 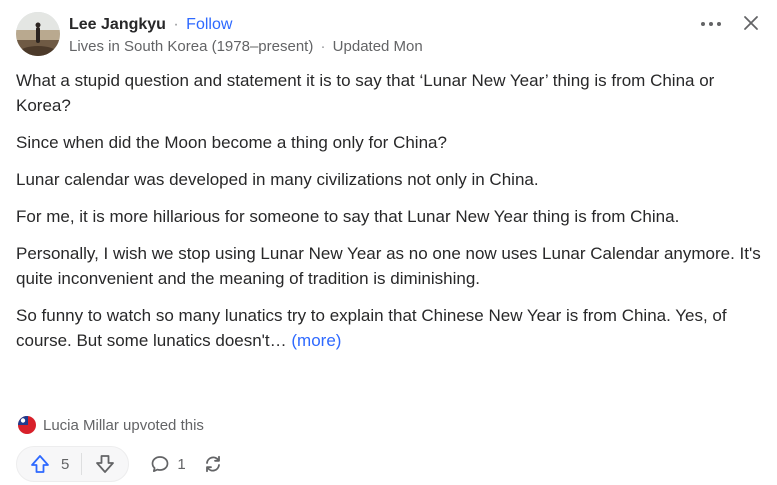 I want to click on author-line: Lee Jangkyu · Follow, so click(x=150, y=25).